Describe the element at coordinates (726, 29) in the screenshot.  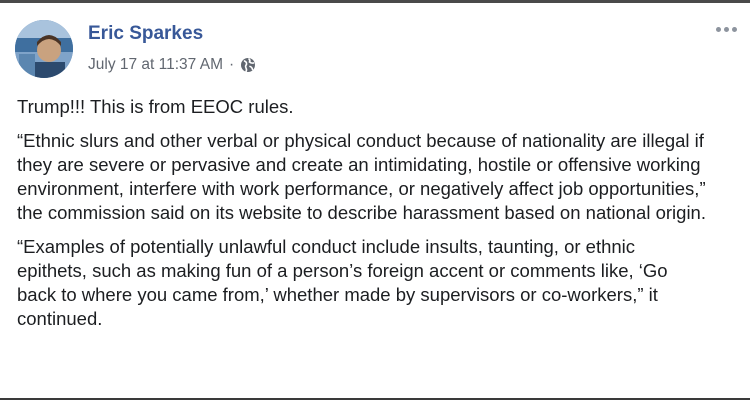
I see `more-options-icon` at that location.